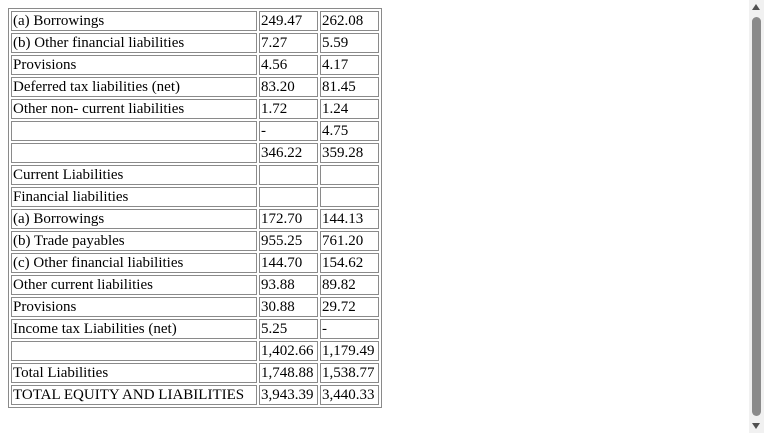 This screenshot has width=764, height=433. I want to click on value-current-year: 249.47, so click(288, 21).